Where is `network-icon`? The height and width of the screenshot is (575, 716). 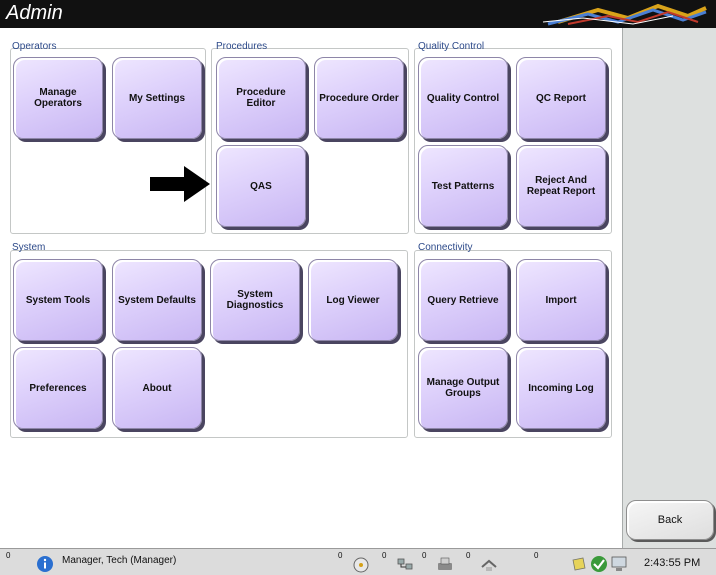 network-icon is located at coordinates (405, 564).